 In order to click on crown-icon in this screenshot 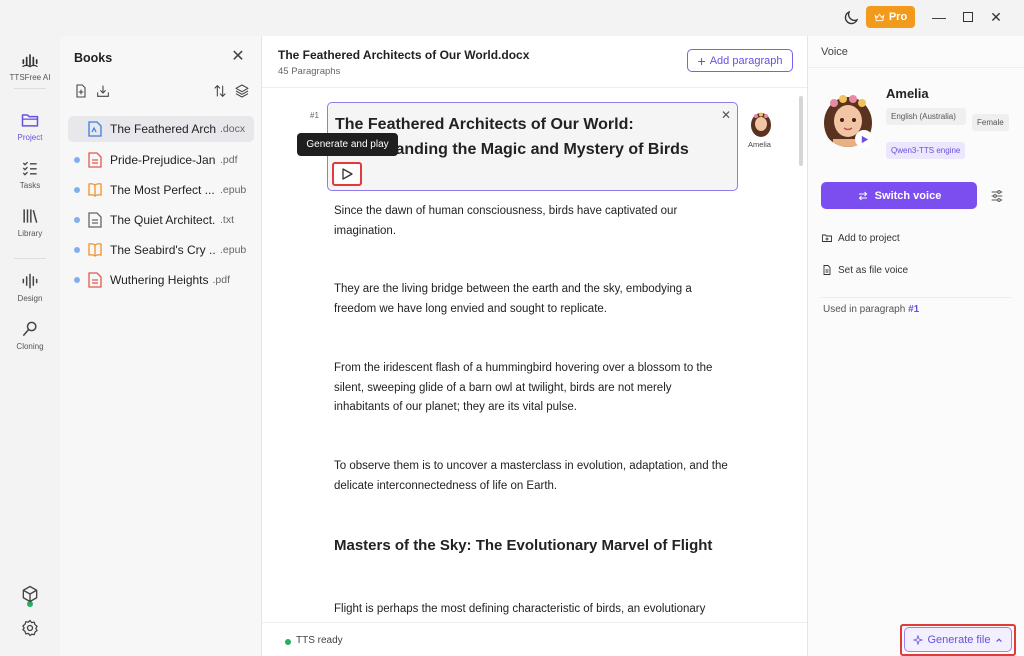, I will do `click(879, 17)`.